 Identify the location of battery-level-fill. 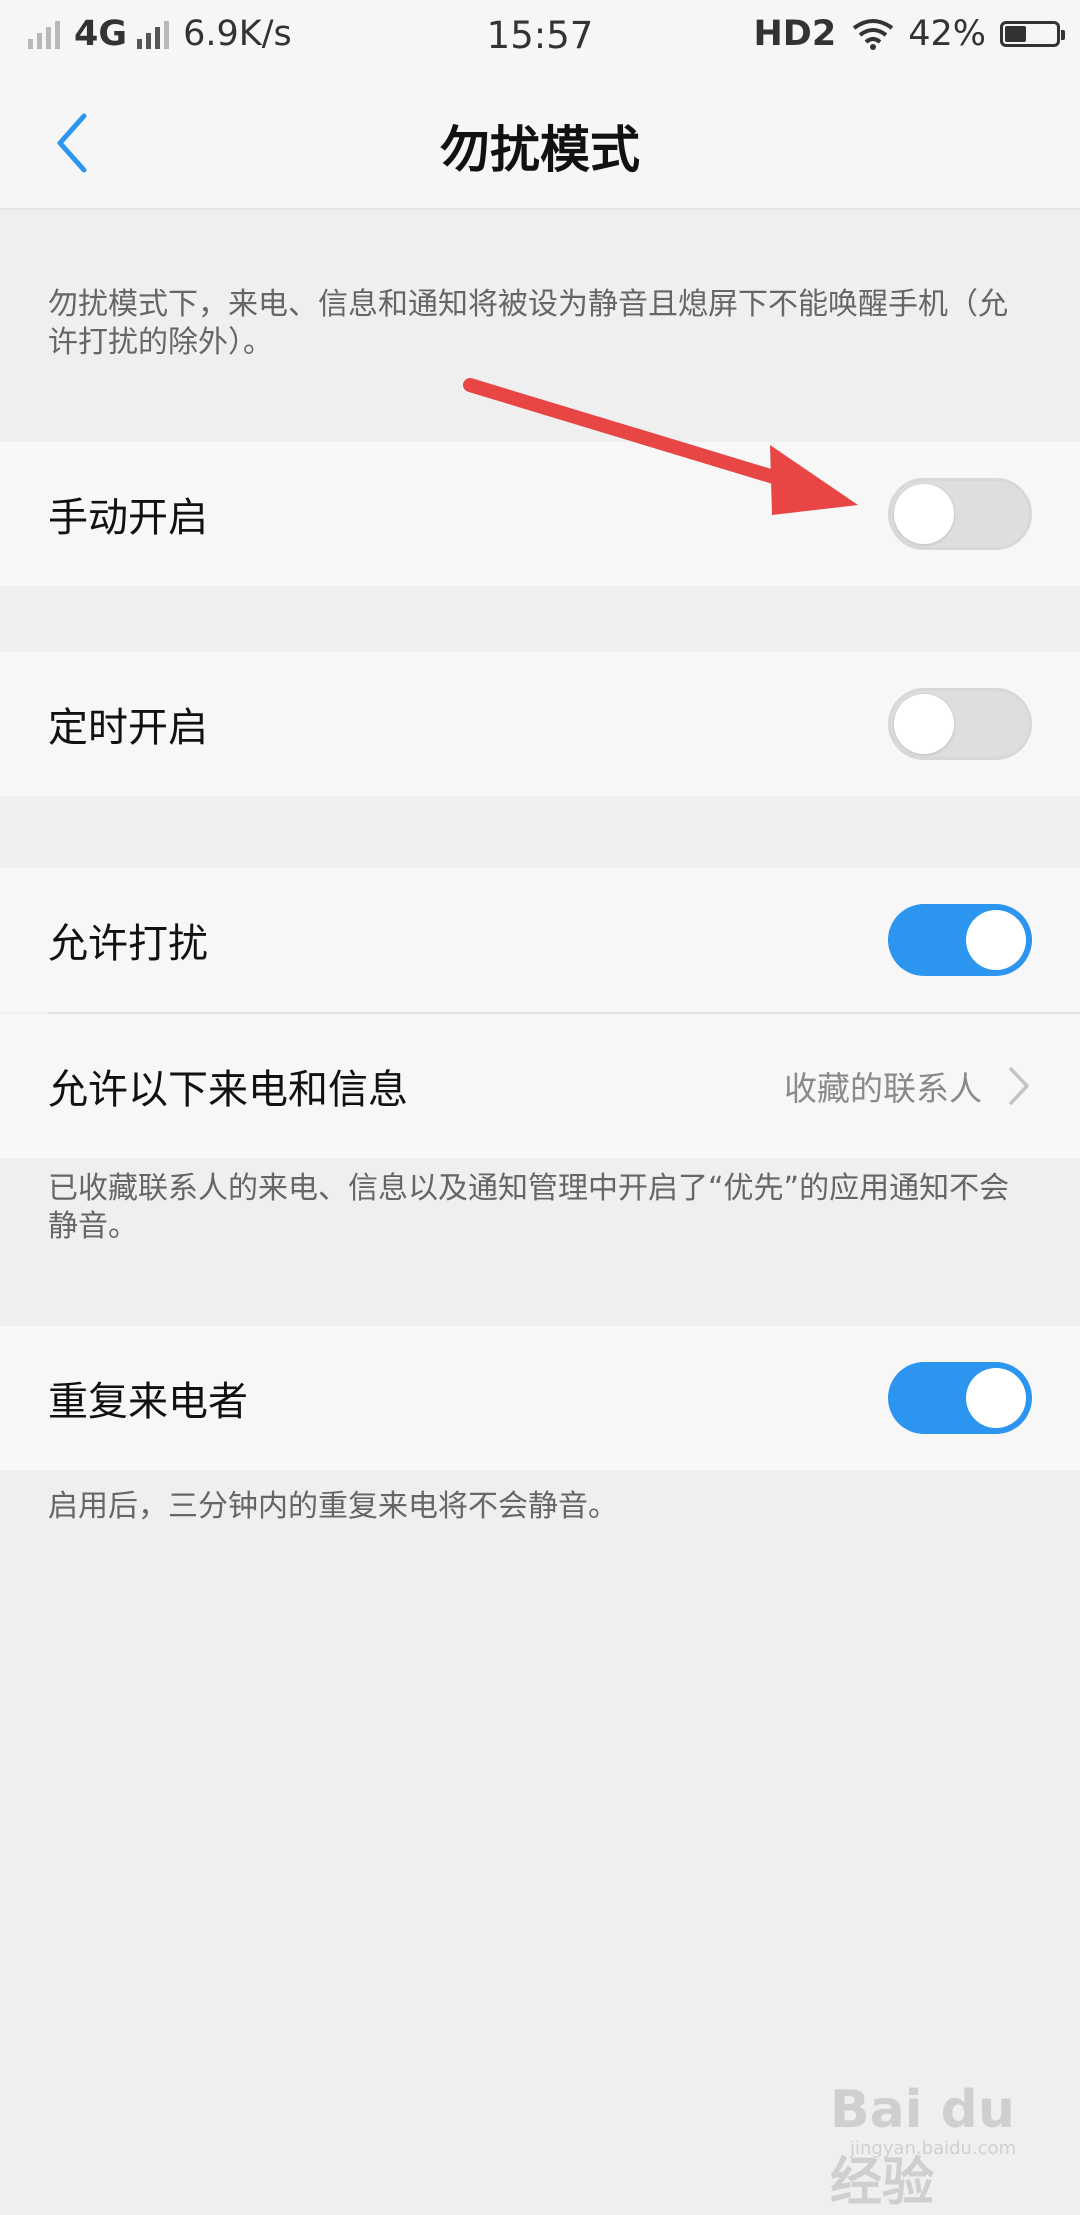
(1015, 34).